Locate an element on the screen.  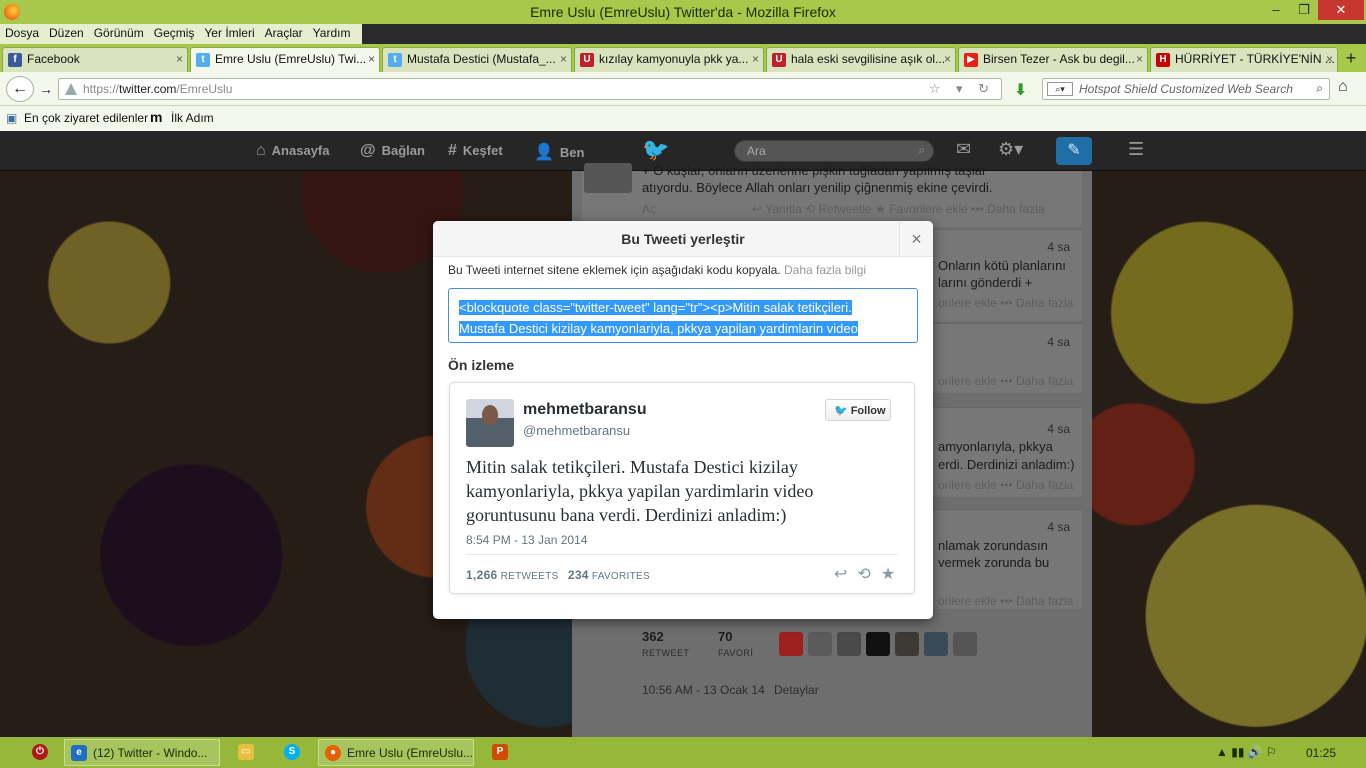
open-link: Aç is located at coordinates (649, 209).